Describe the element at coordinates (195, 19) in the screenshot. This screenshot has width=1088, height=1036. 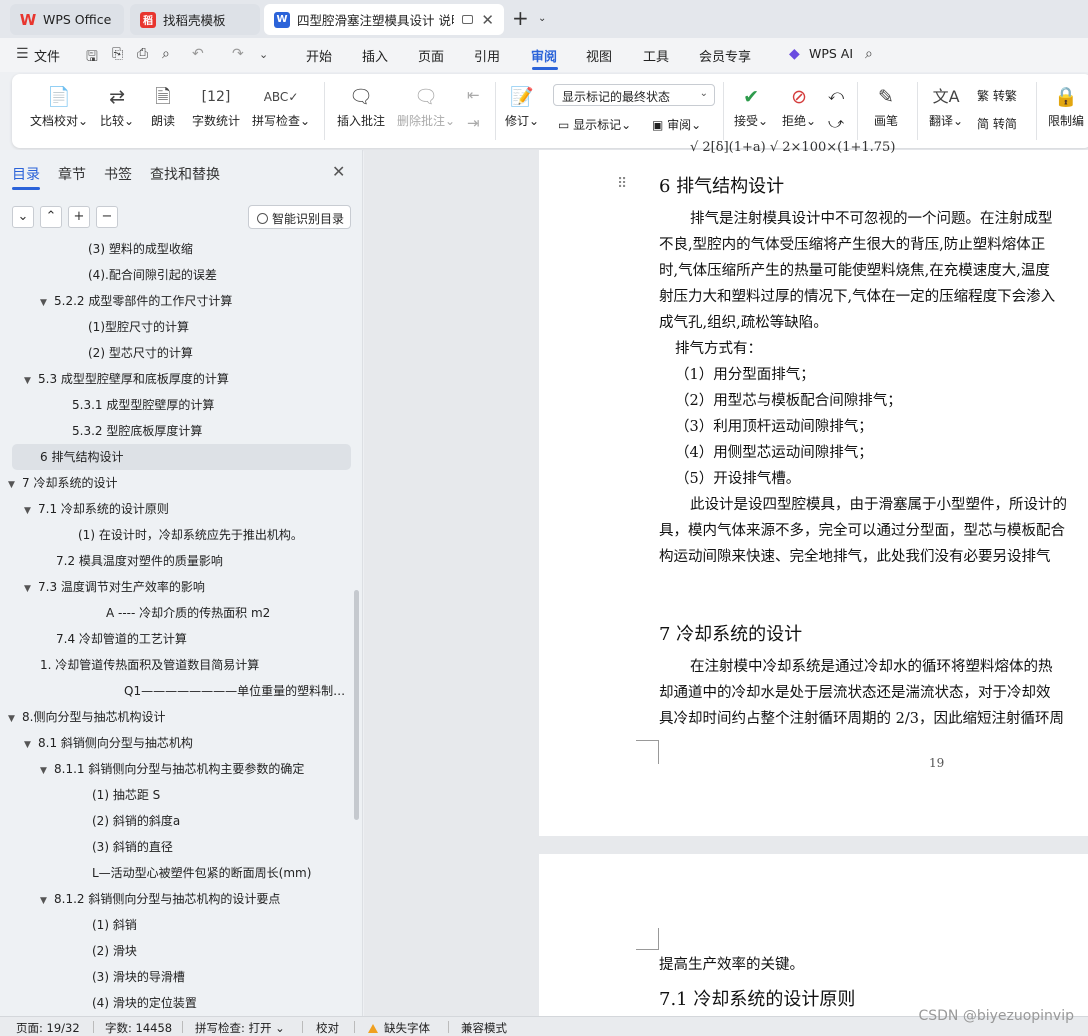
I see `tab-docer-templates: 稻 找稻壳模板` at that location.